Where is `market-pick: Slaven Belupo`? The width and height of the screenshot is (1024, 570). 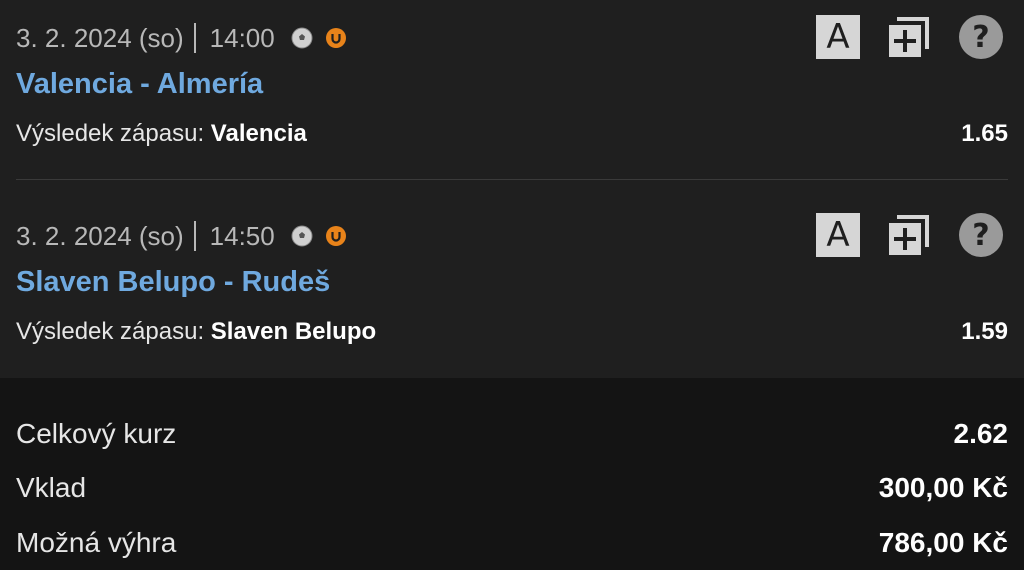
market-pick: Slaven Belupo is located at coordinates (293, 331).